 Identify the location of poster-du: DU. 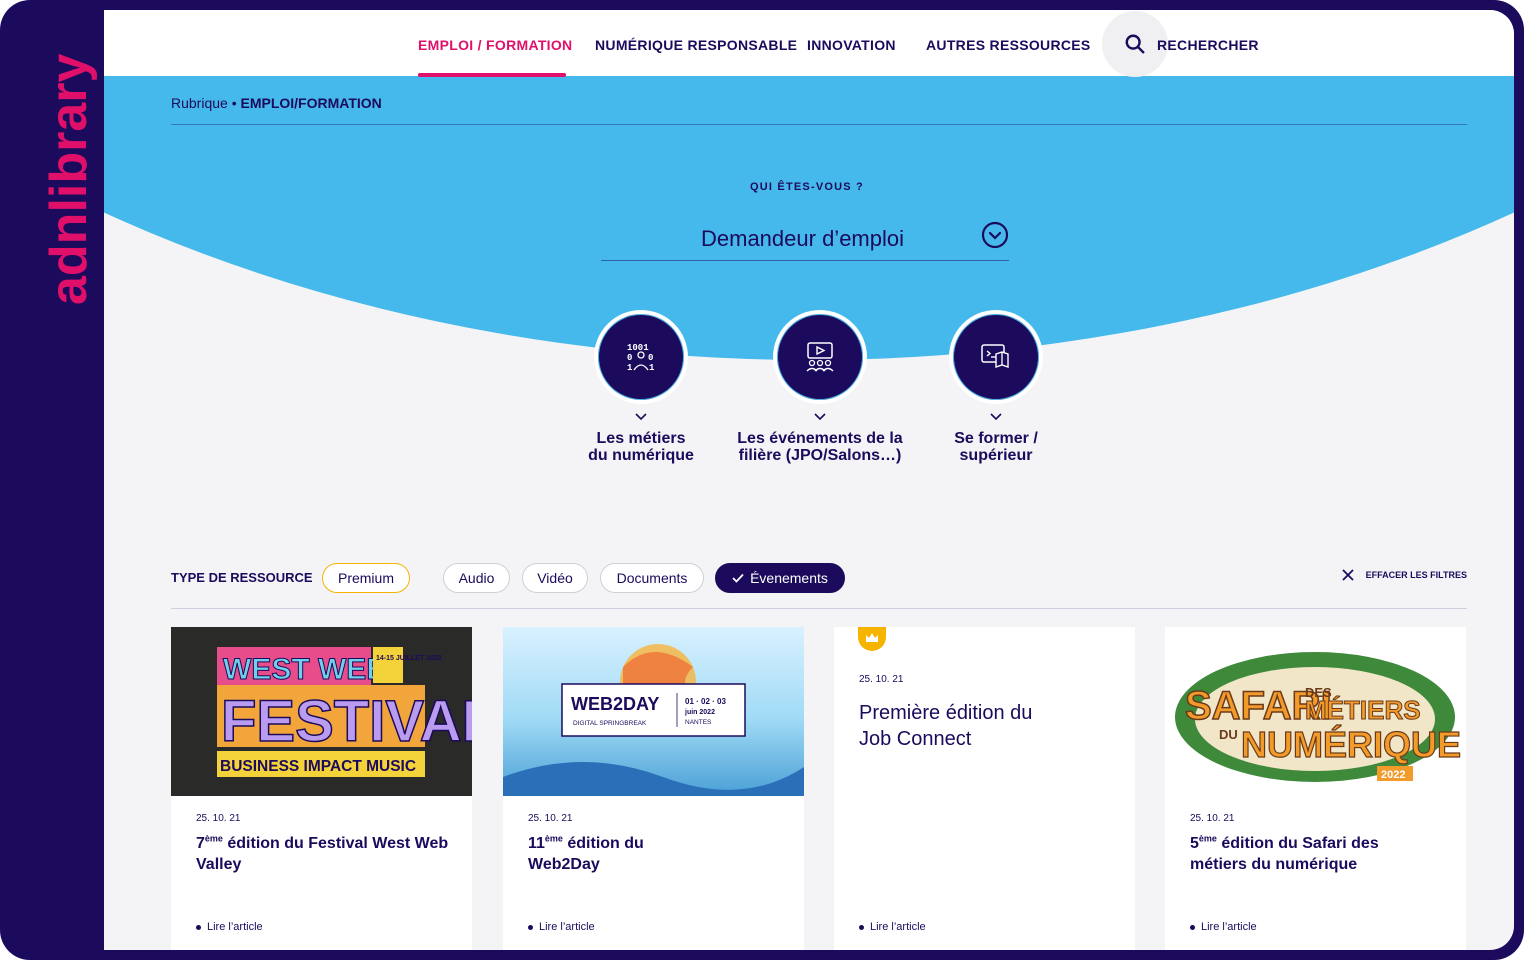
(1228, 734).